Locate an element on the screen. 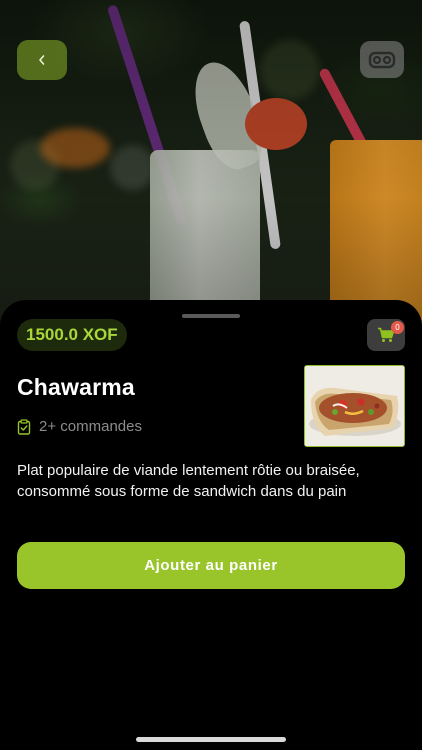 Image resolution: width=422 pixels, height=750 pixels. clipboard-check-icon is located at coordinates (24, 426).